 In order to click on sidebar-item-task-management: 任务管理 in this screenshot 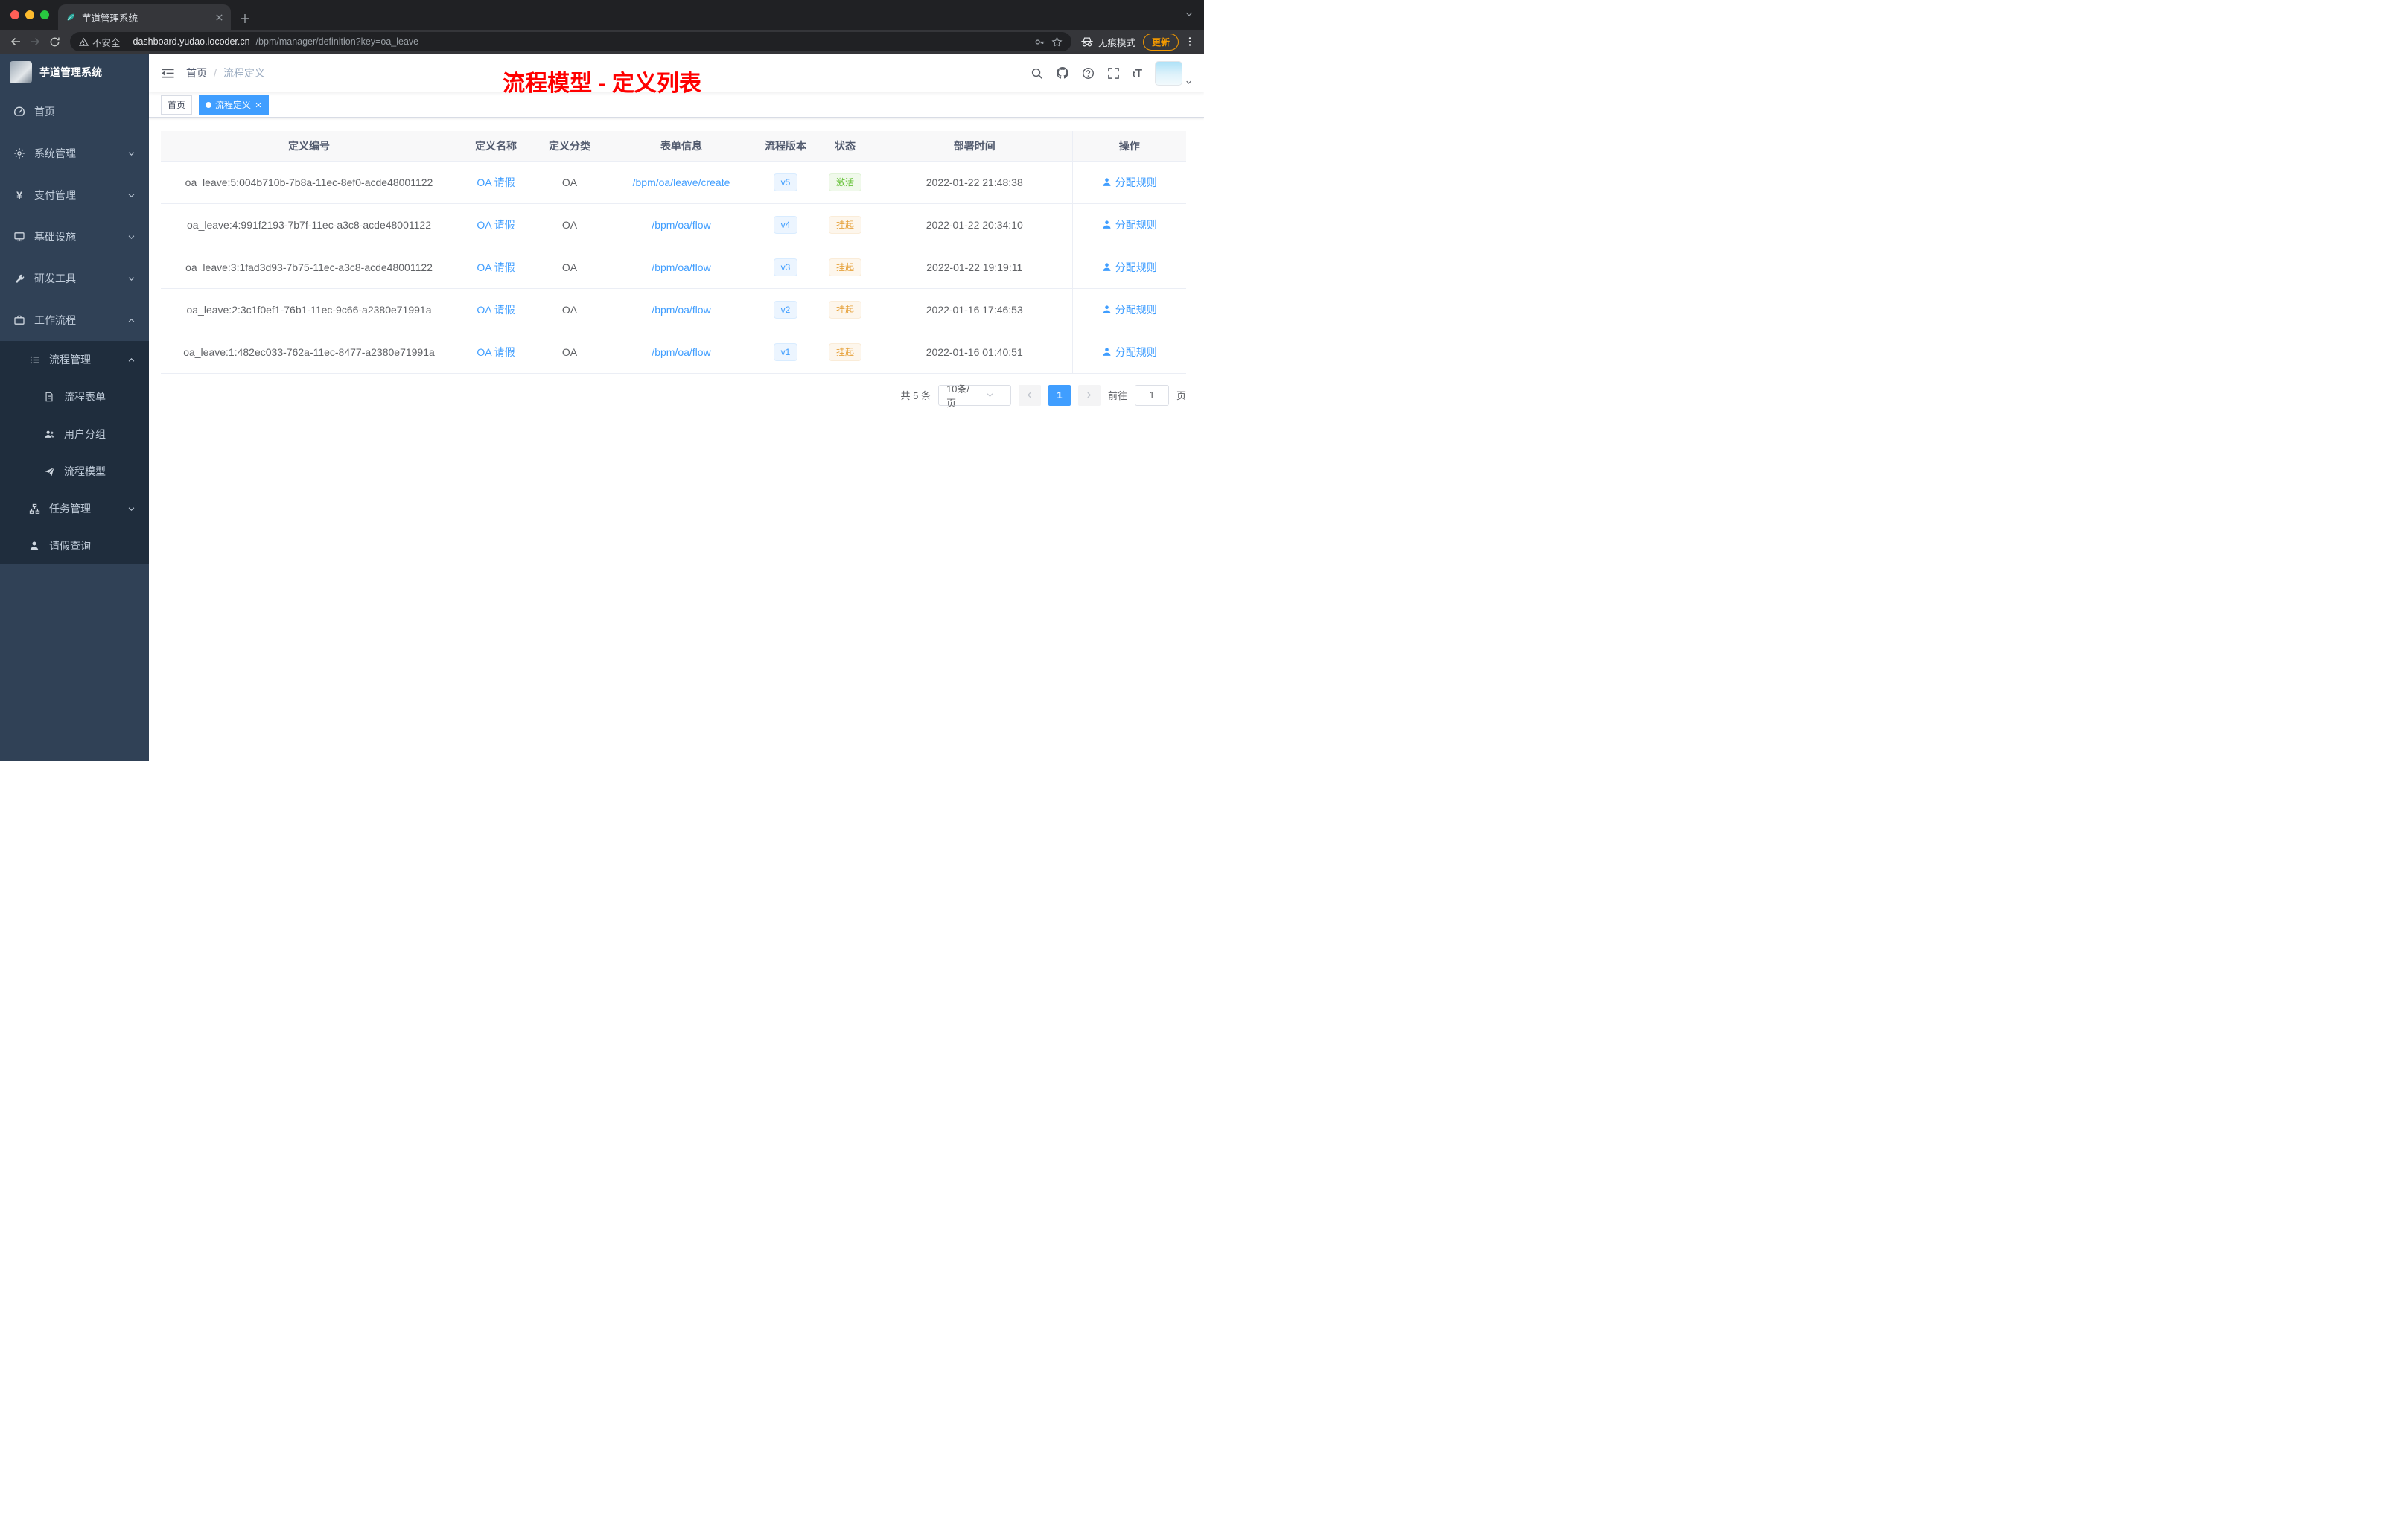, I will do `click(74, 508)`.